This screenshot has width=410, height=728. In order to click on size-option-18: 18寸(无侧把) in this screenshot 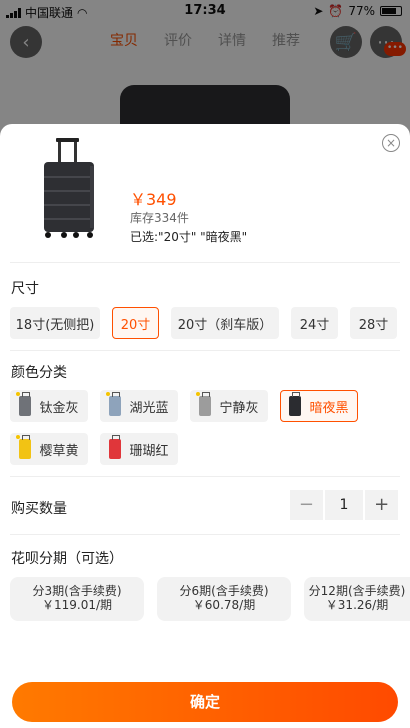, I will do `click(55, 323)`.